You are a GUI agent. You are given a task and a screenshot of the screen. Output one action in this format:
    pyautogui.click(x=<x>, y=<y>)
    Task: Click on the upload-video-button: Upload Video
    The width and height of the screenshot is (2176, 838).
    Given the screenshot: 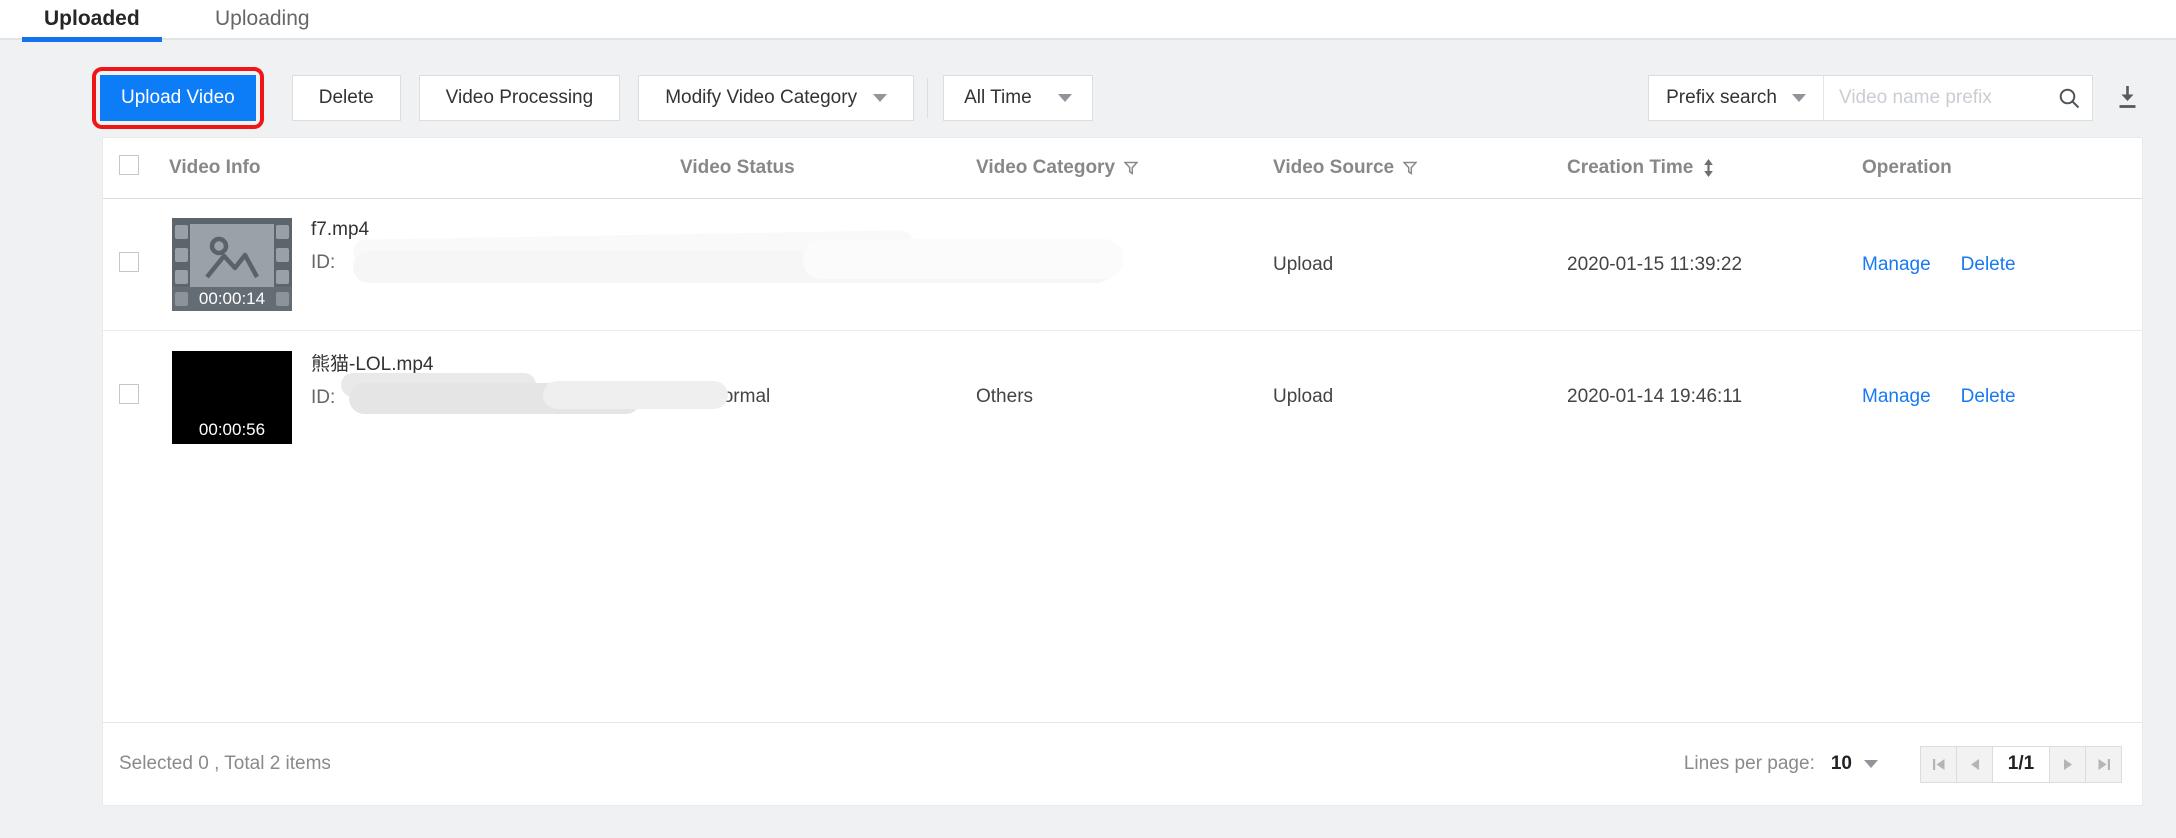 What is the action you would take?
    pyautogui.click(x=178, y=98)
    